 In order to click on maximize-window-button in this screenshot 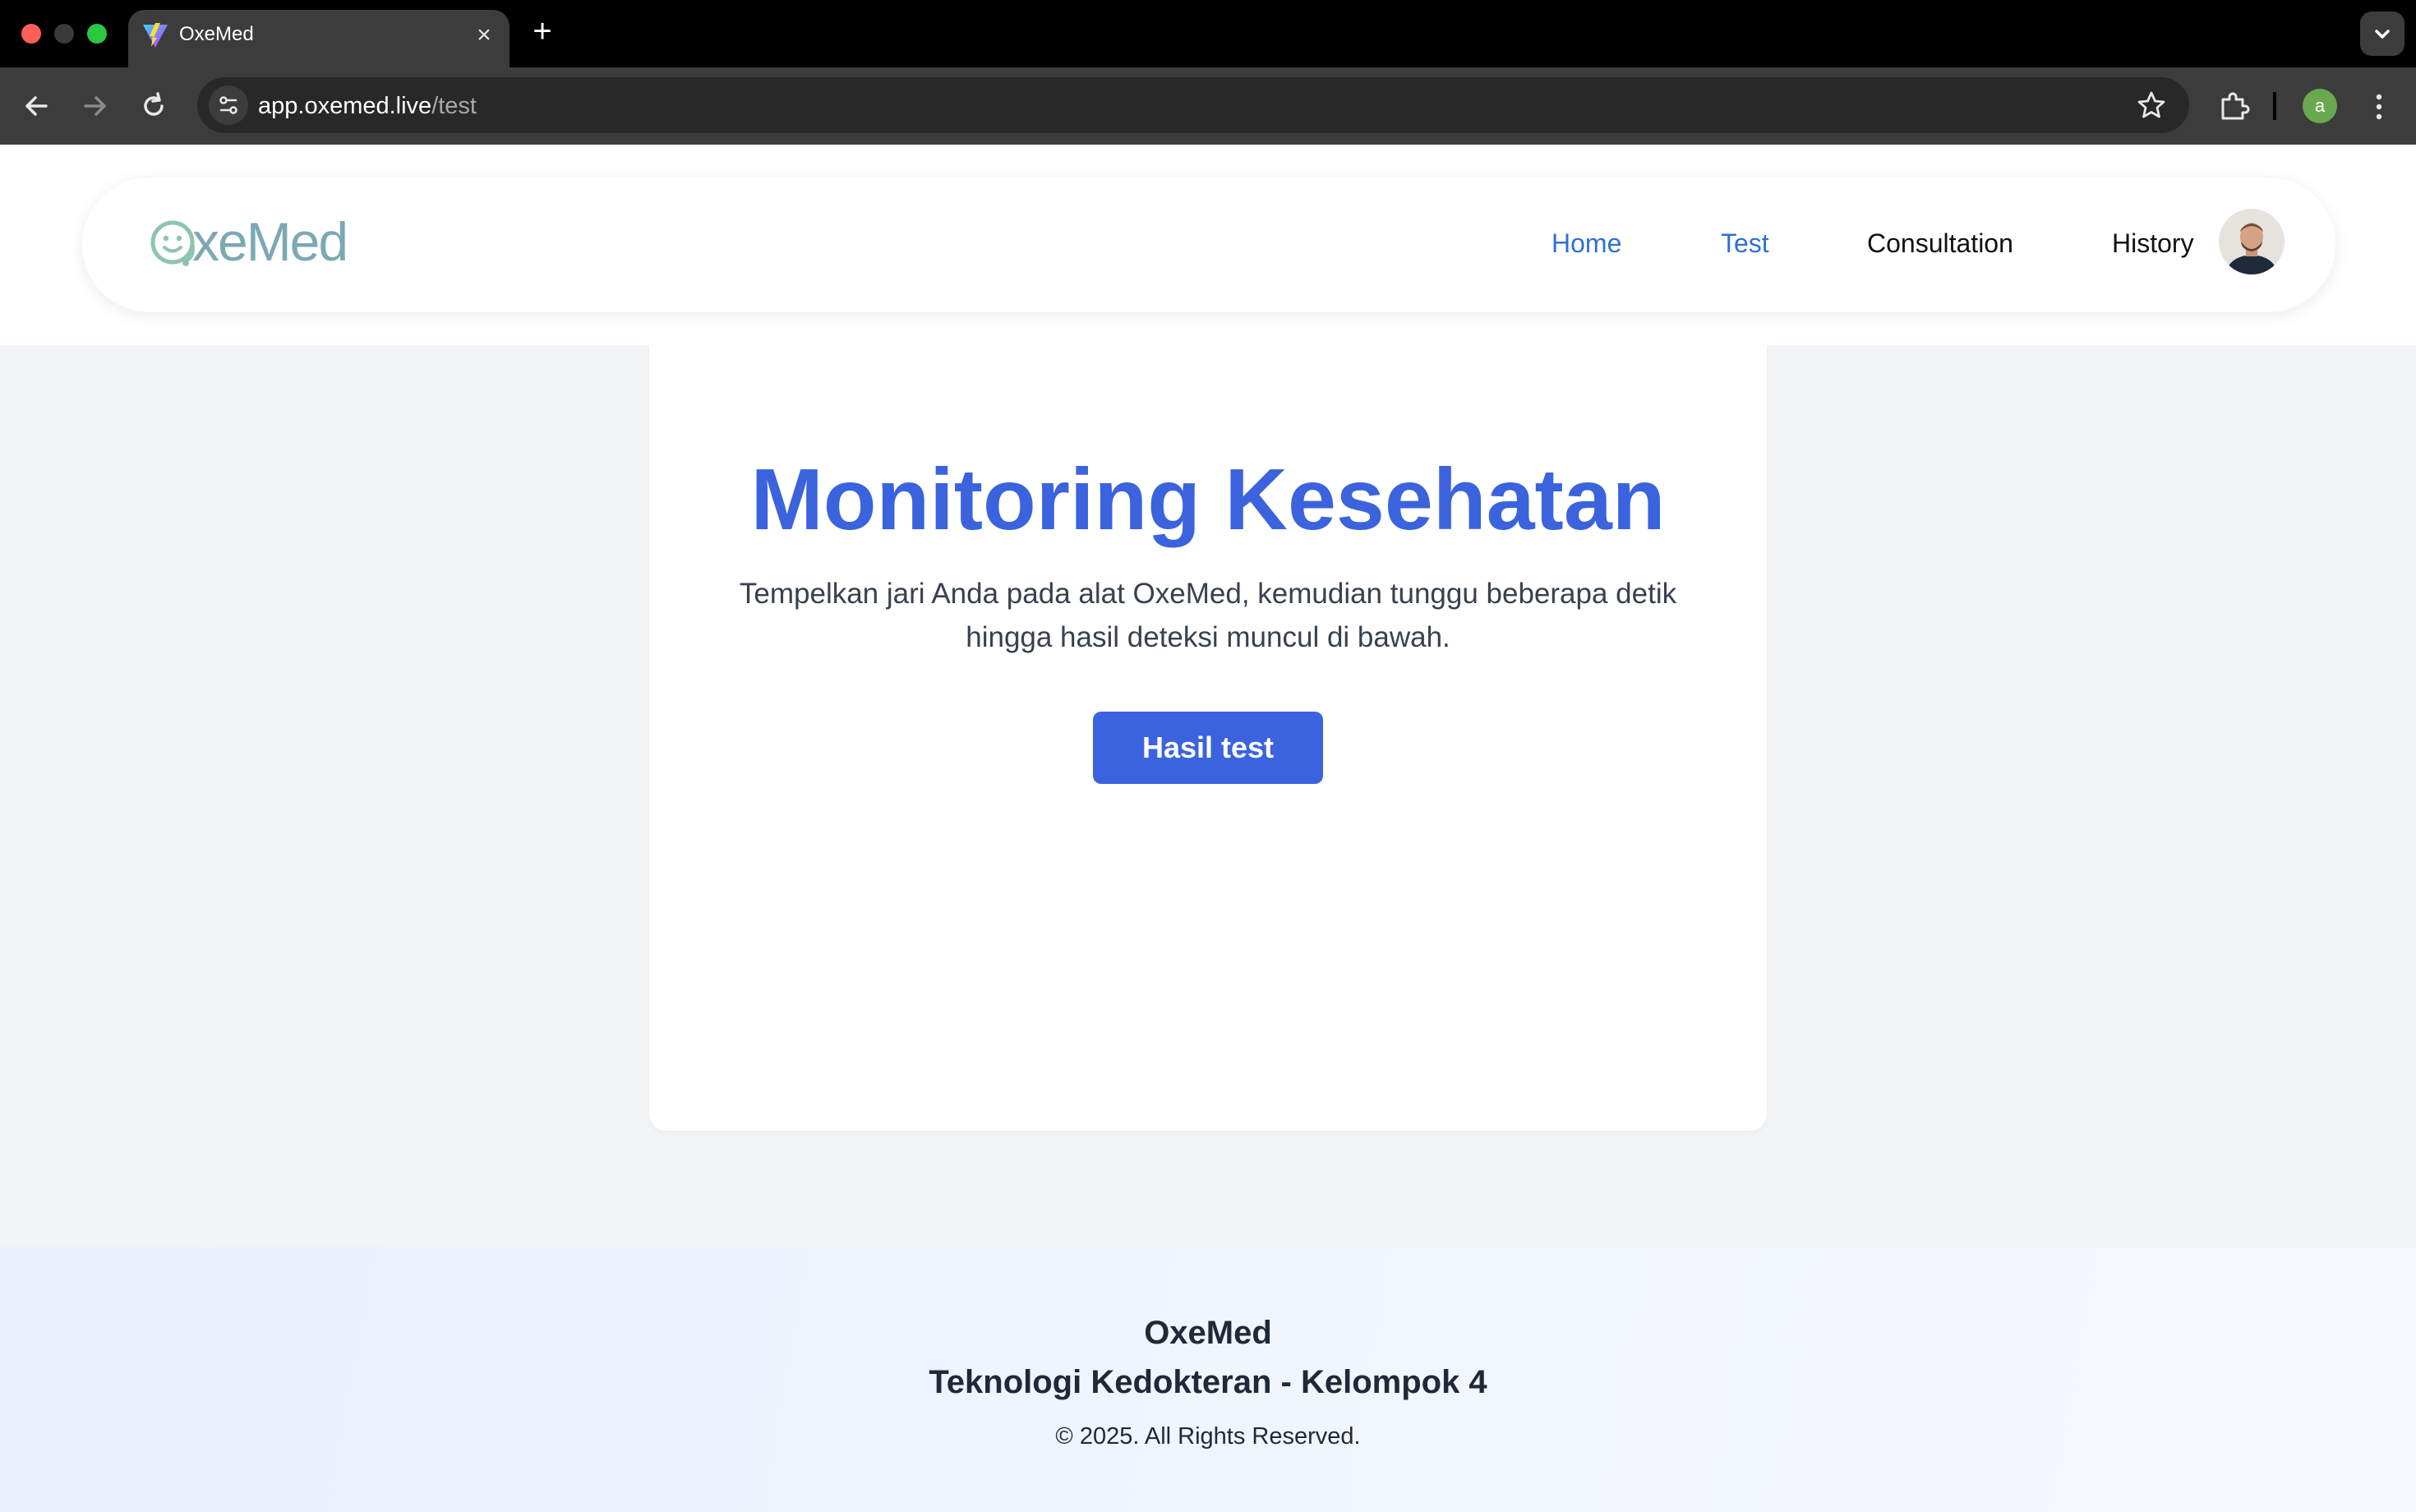, I will do `click(97, 34)`.